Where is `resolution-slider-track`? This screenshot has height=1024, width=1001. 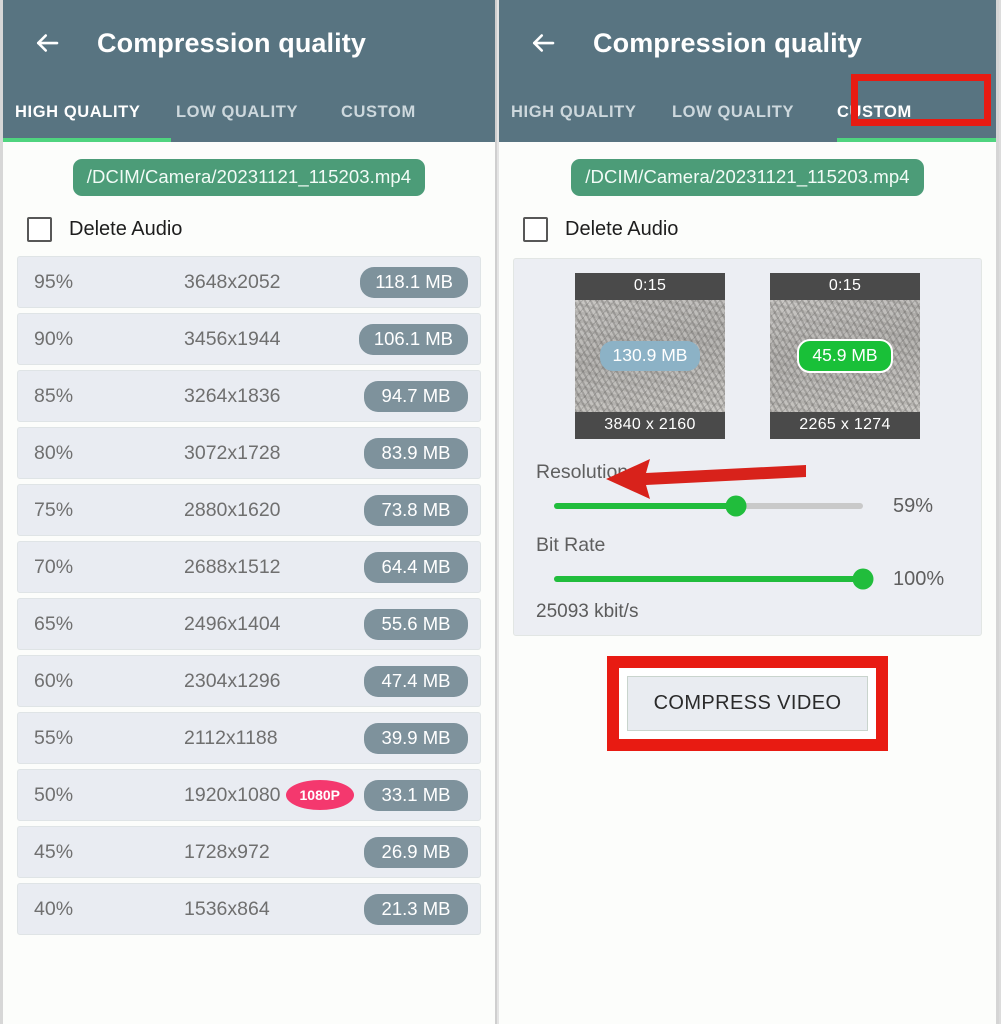 resolution-slider-track is located at coordinates (708, 506).